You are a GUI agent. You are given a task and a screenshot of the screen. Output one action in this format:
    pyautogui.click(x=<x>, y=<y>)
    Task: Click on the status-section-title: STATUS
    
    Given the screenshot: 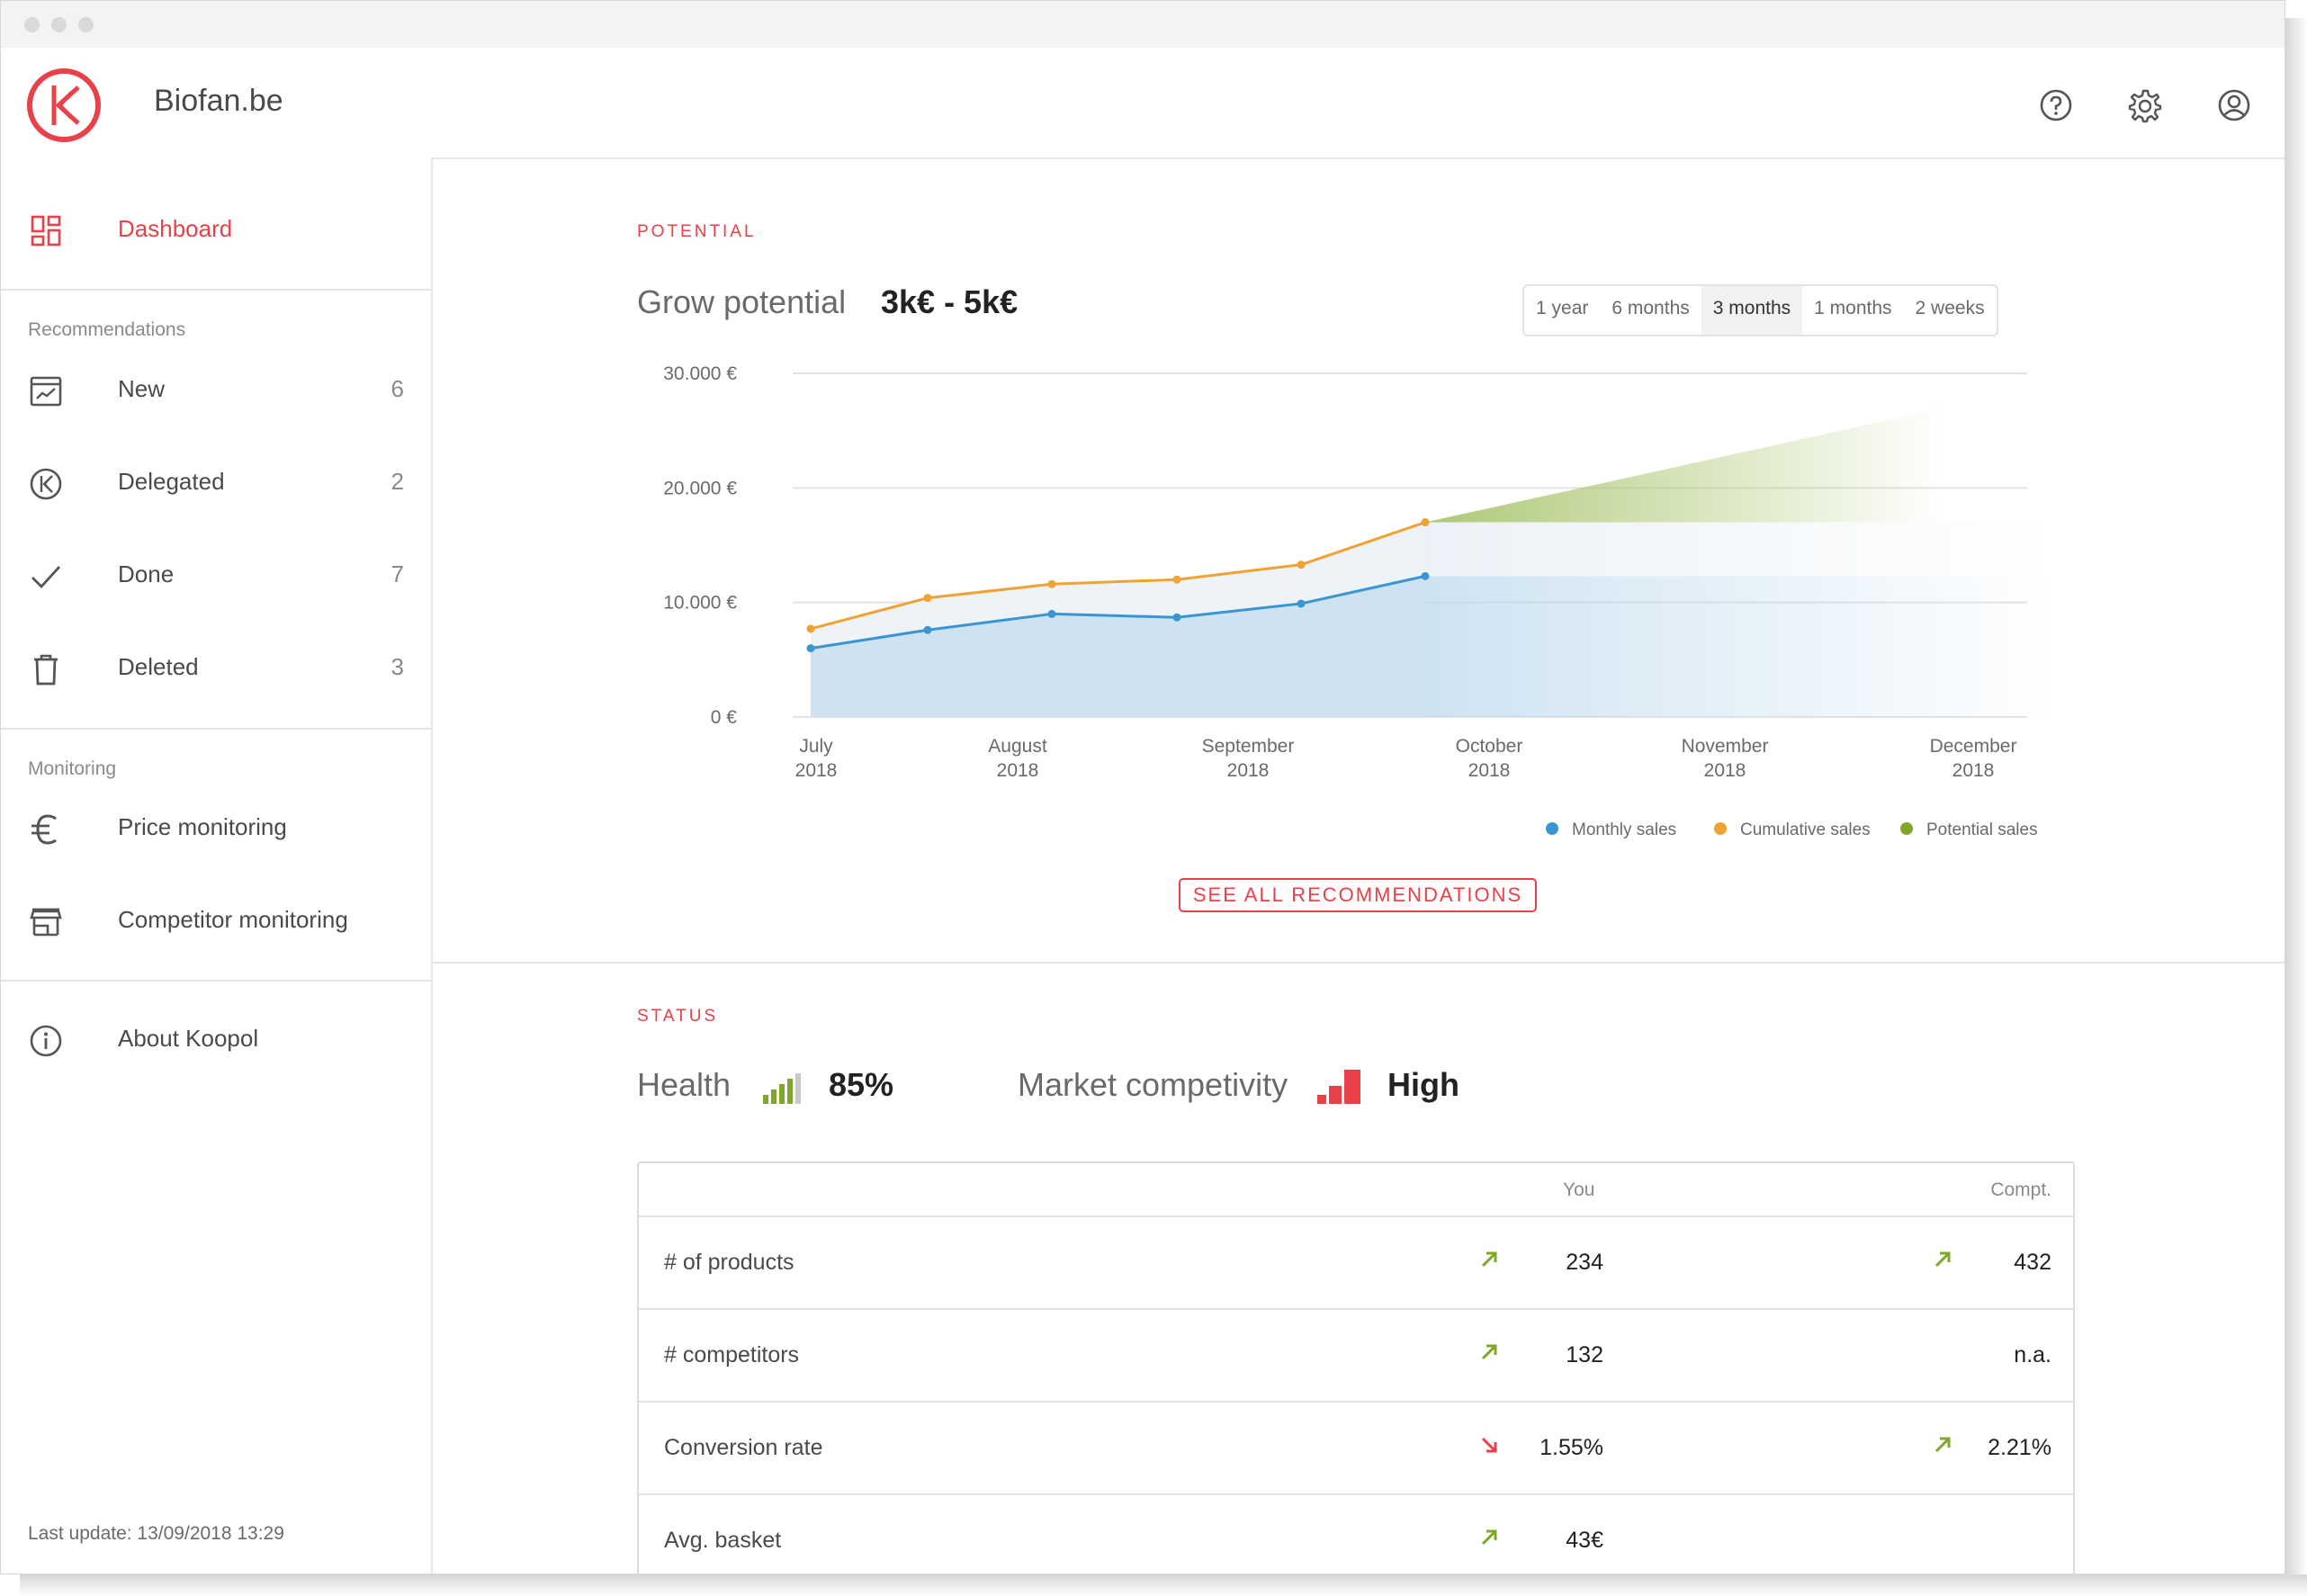 What is the action you would take?
    pyautogui.click(x=678, y=1016)
    